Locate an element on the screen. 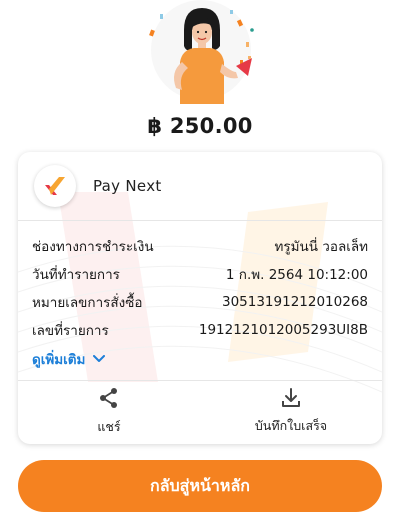 The height and width of the screenshot is (520, 400). paynext-logo-icon is located at coordinates (55, 186).